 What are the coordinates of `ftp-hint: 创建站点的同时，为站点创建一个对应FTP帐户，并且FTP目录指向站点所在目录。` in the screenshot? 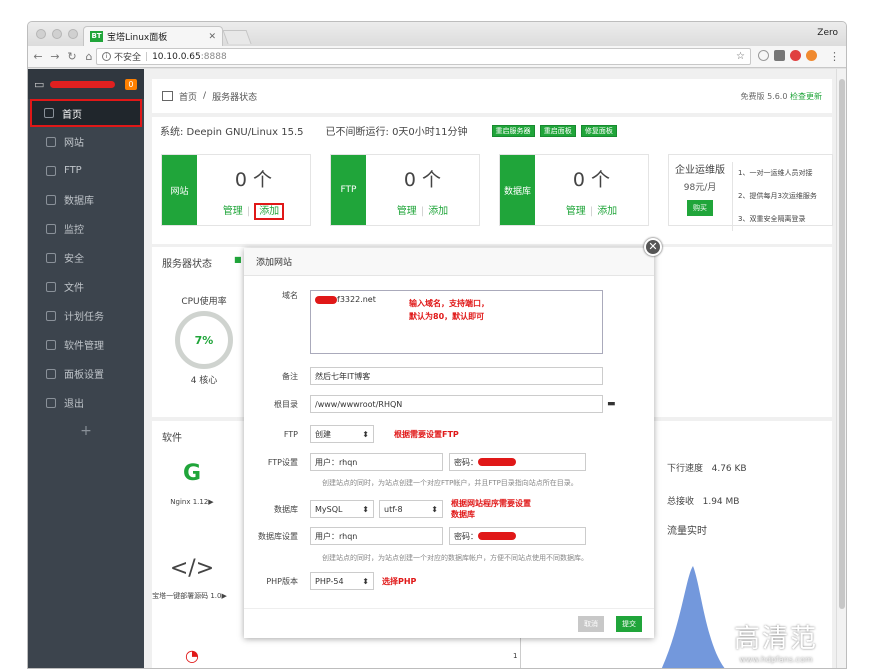 It's located at (450, 483).